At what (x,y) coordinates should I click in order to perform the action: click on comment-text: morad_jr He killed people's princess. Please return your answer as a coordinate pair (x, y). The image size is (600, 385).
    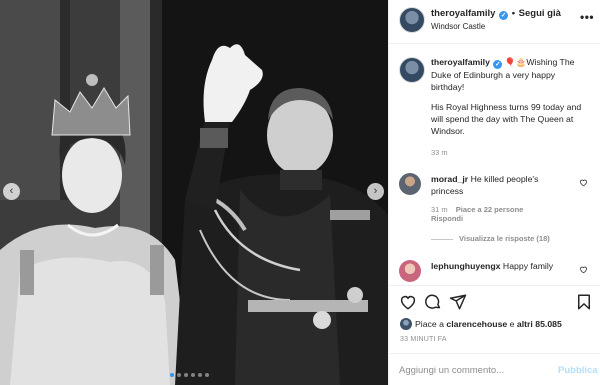
    Looking at the image, I should click on (501, 185).